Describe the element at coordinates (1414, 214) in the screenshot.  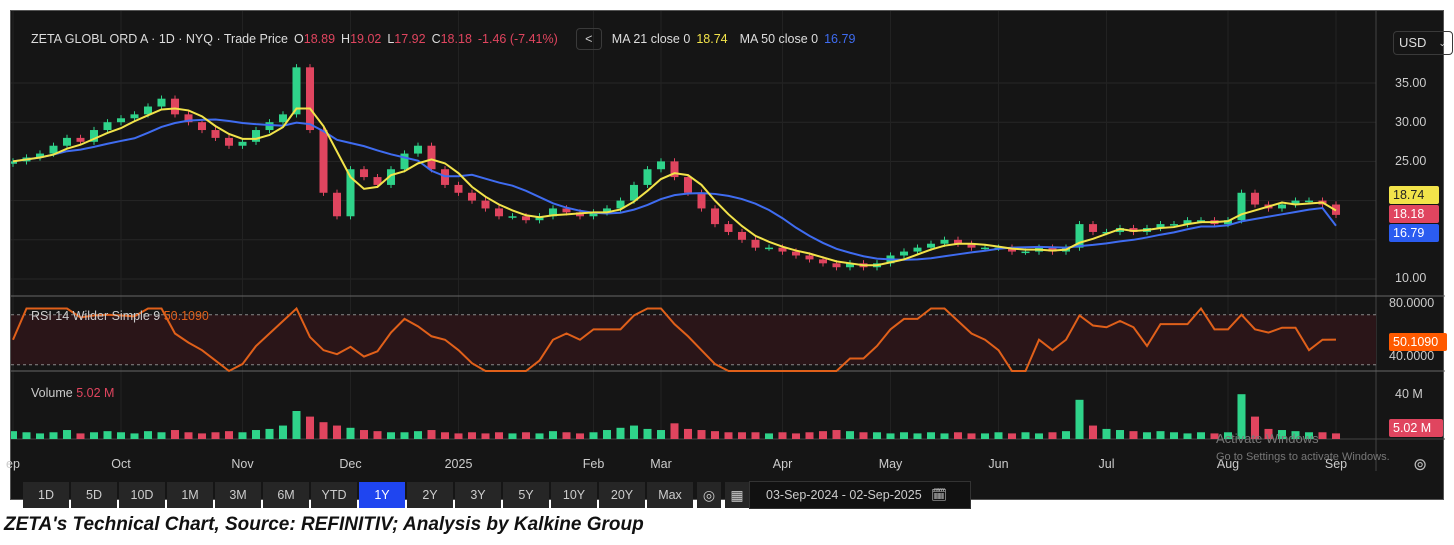
I see `close-price-tag: 18.18` at that location.